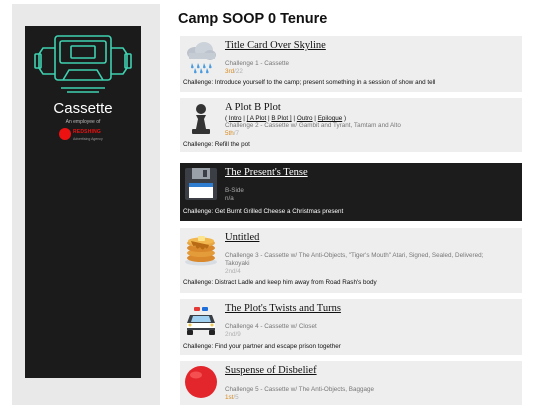  I want to click on entry-placement: 3rd/22, so click(234, 71).